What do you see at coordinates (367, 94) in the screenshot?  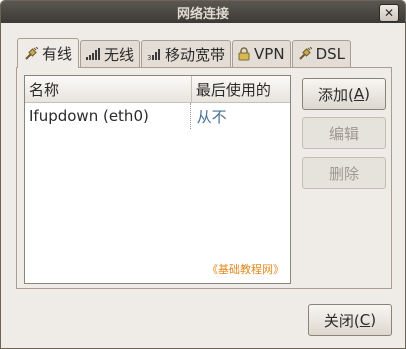 I see `add-button-suffix: )` at bounding box center [367, 94].